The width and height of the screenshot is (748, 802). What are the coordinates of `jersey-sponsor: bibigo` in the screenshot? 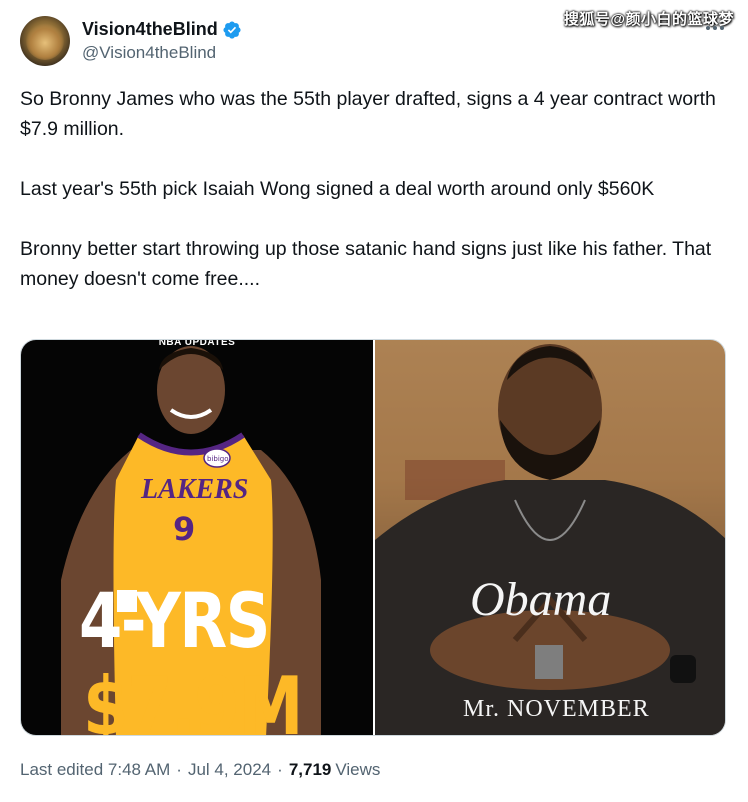 It's located at (218, 459).